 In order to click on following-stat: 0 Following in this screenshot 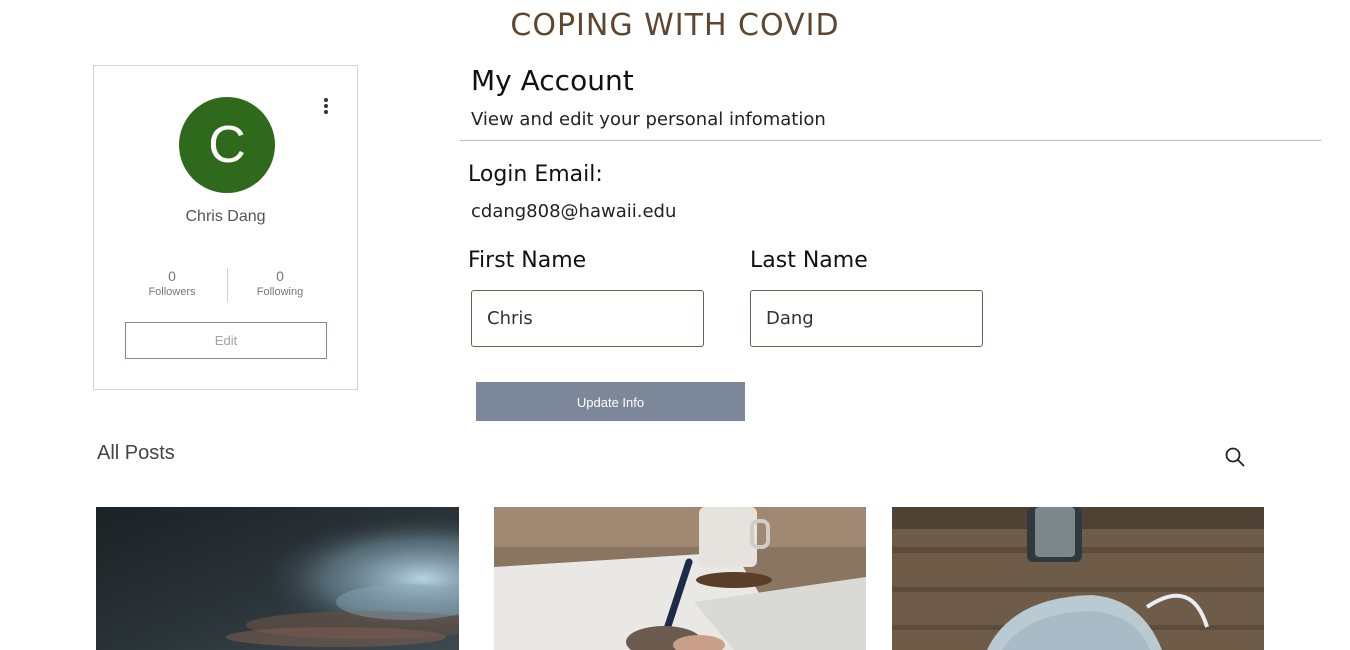, I will do `click(280, 283)`.